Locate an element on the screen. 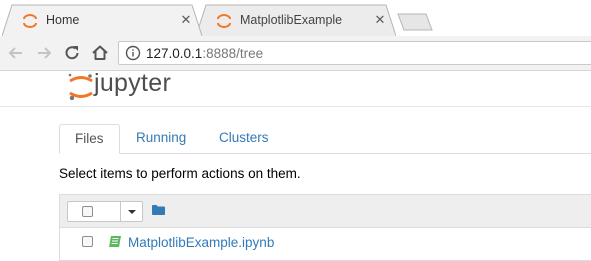 The height and width of the screenshot is (261, 591). address-bar: 127.0.0.1:8888/tree is located at coordinates (354, 53).